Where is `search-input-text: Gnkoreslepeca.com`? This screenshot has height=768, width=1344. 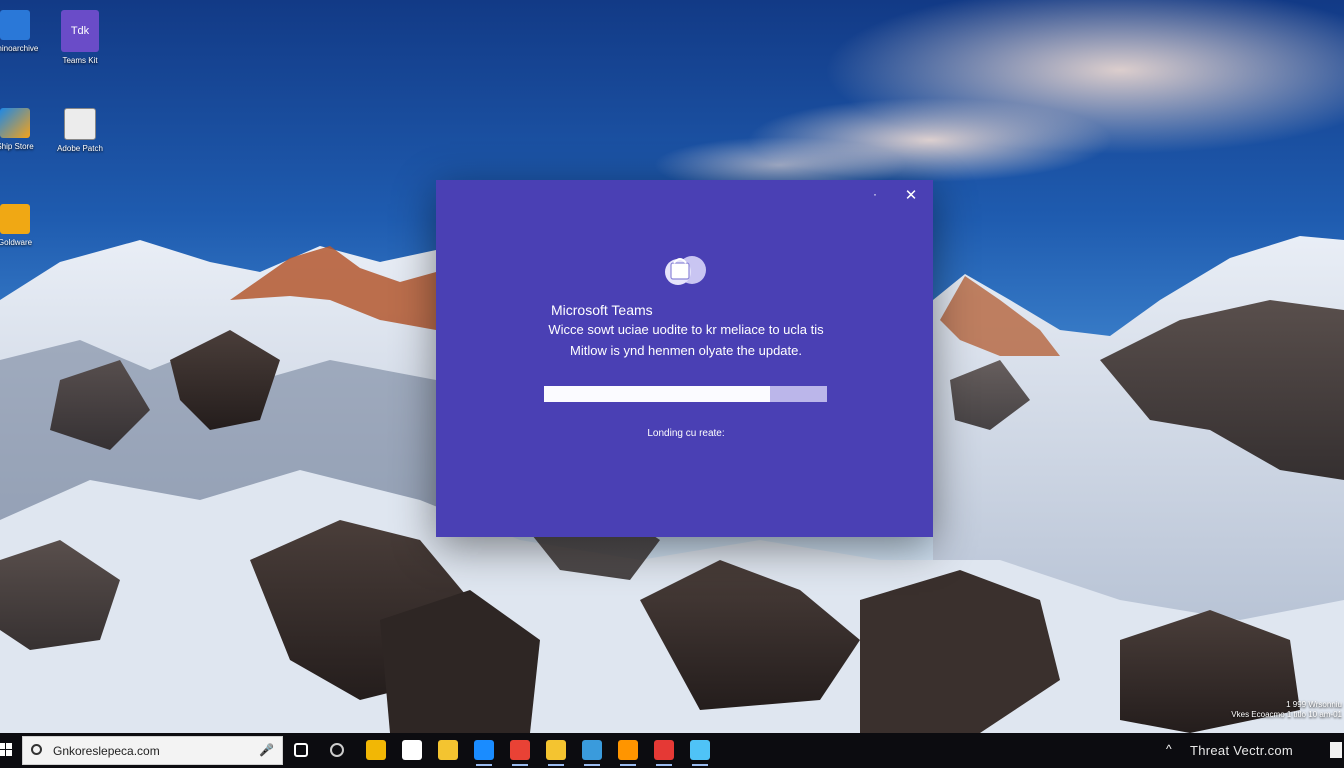 search-input-text: Gnkoreslepeca.com is located at coordinates (106, 751).